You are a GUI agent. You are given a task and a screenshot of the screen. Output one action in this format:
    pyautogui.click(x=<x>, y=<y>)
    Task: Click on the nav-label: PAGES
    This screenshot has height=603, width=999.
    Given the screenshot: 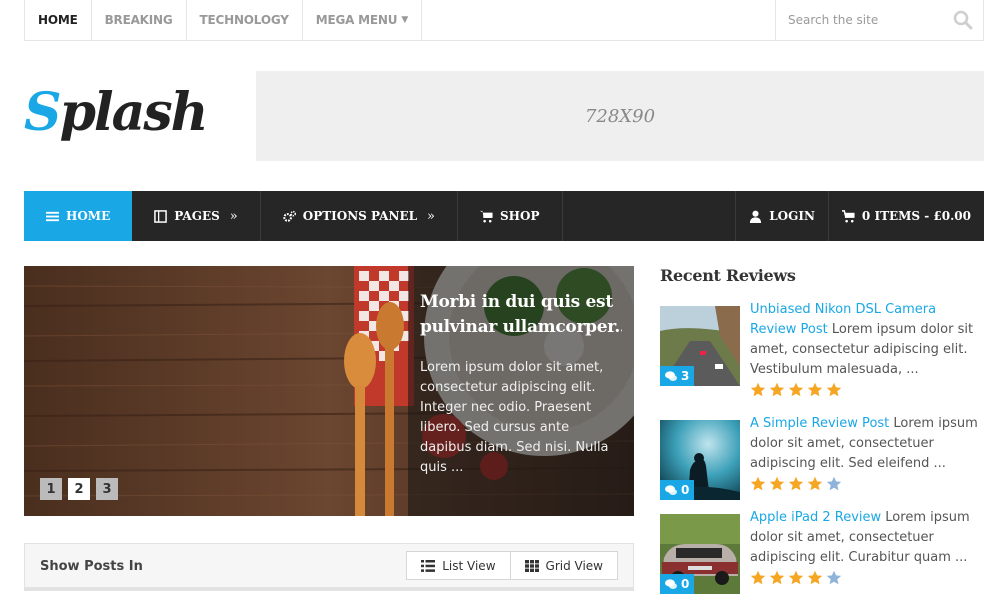 What is the action you would take?
    pyautogui.click(x=197, y=216)
    